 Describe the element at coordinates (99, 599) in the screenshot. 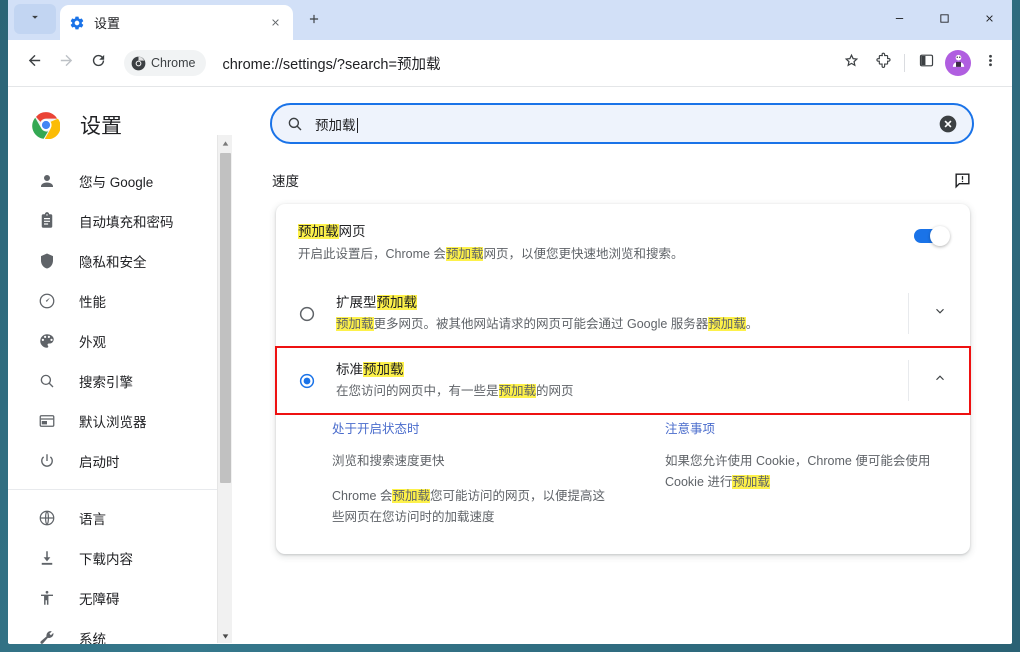

I see `sidebar-item-label: 无障碍` at that location.